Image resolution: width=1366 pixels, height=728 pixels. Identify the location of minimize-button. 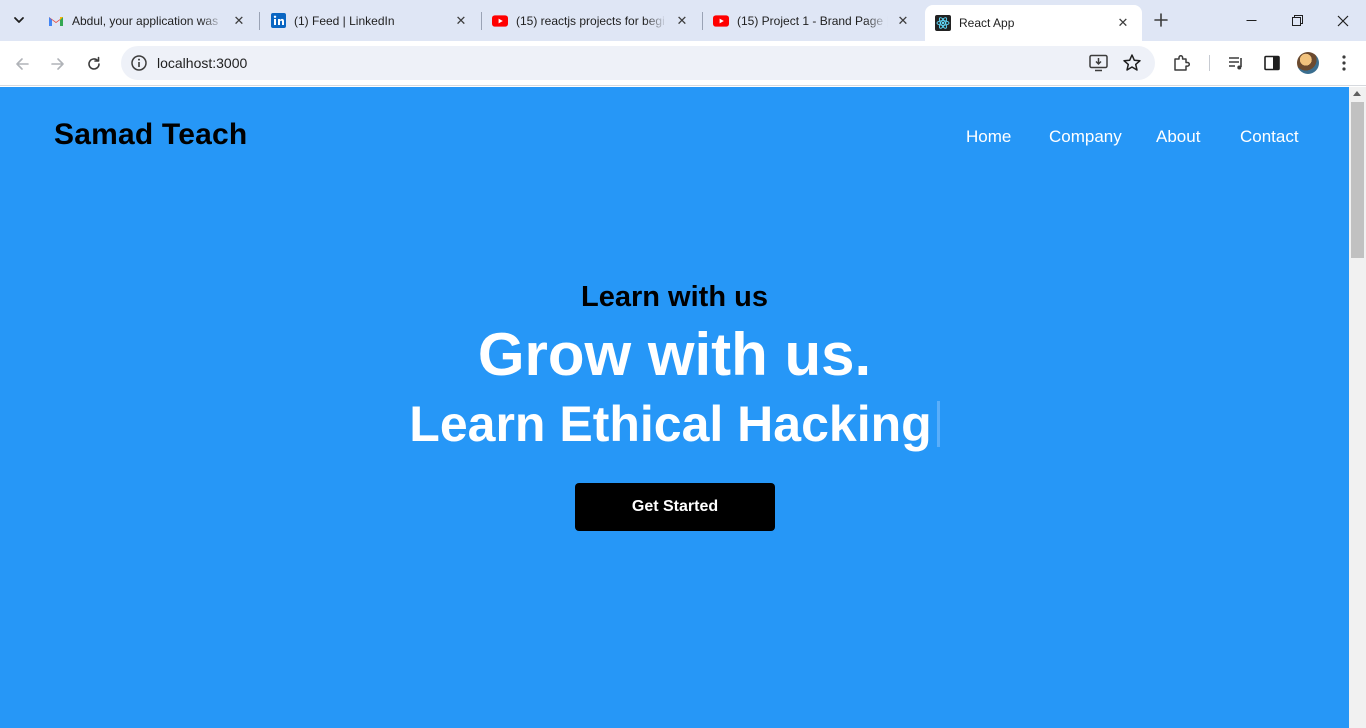
(1251, 20).